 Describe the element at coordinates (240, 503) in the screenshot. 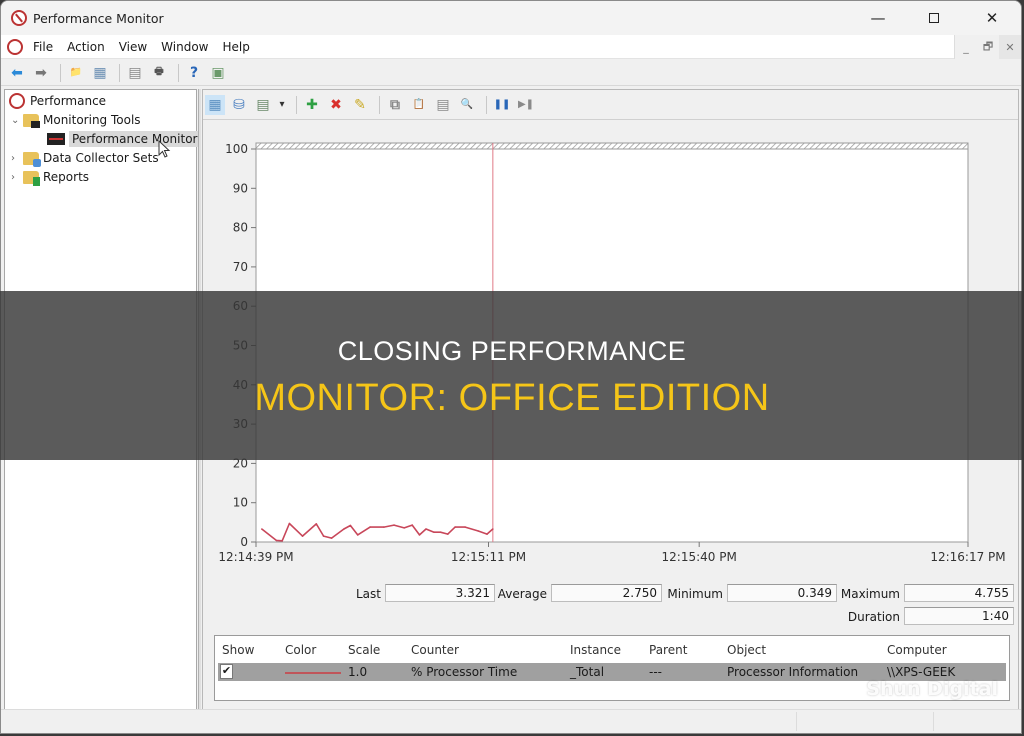

I see `y-tick-label: 10` at that location.